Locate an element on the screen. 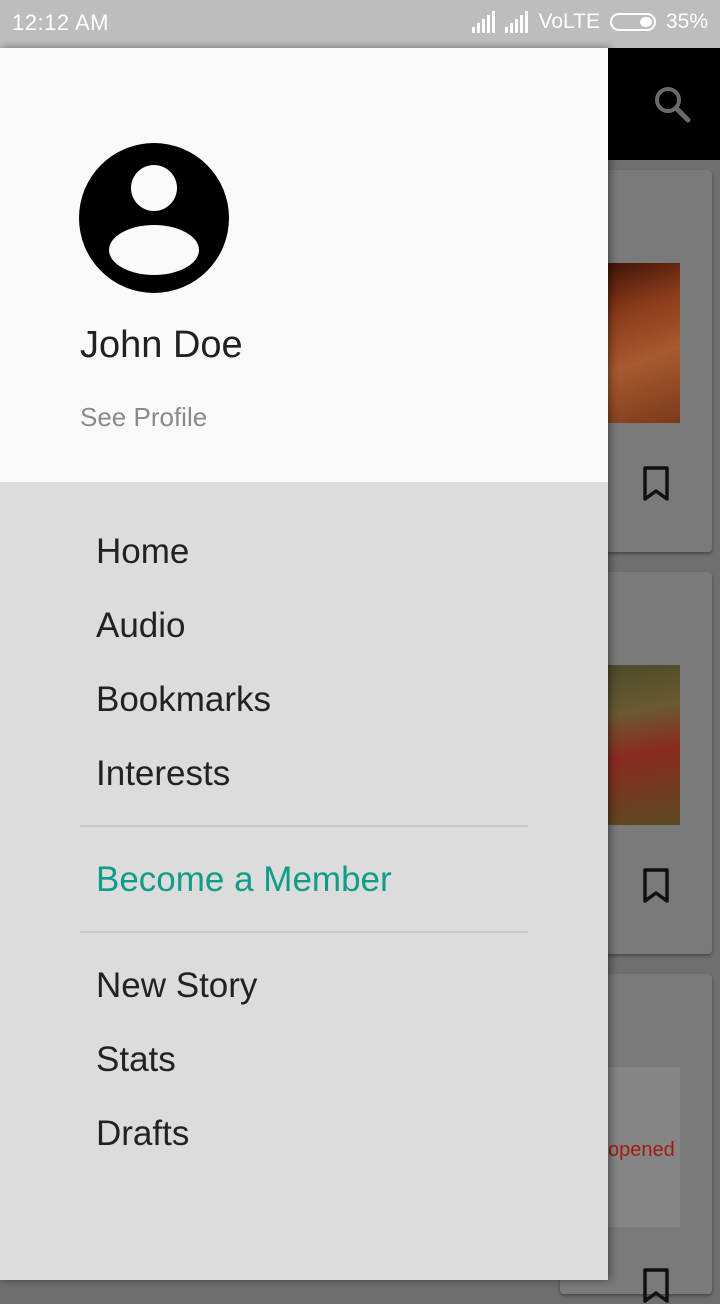 This screenshot has width=720, height=1304. battery-icon is located at coordinates (632, 22).